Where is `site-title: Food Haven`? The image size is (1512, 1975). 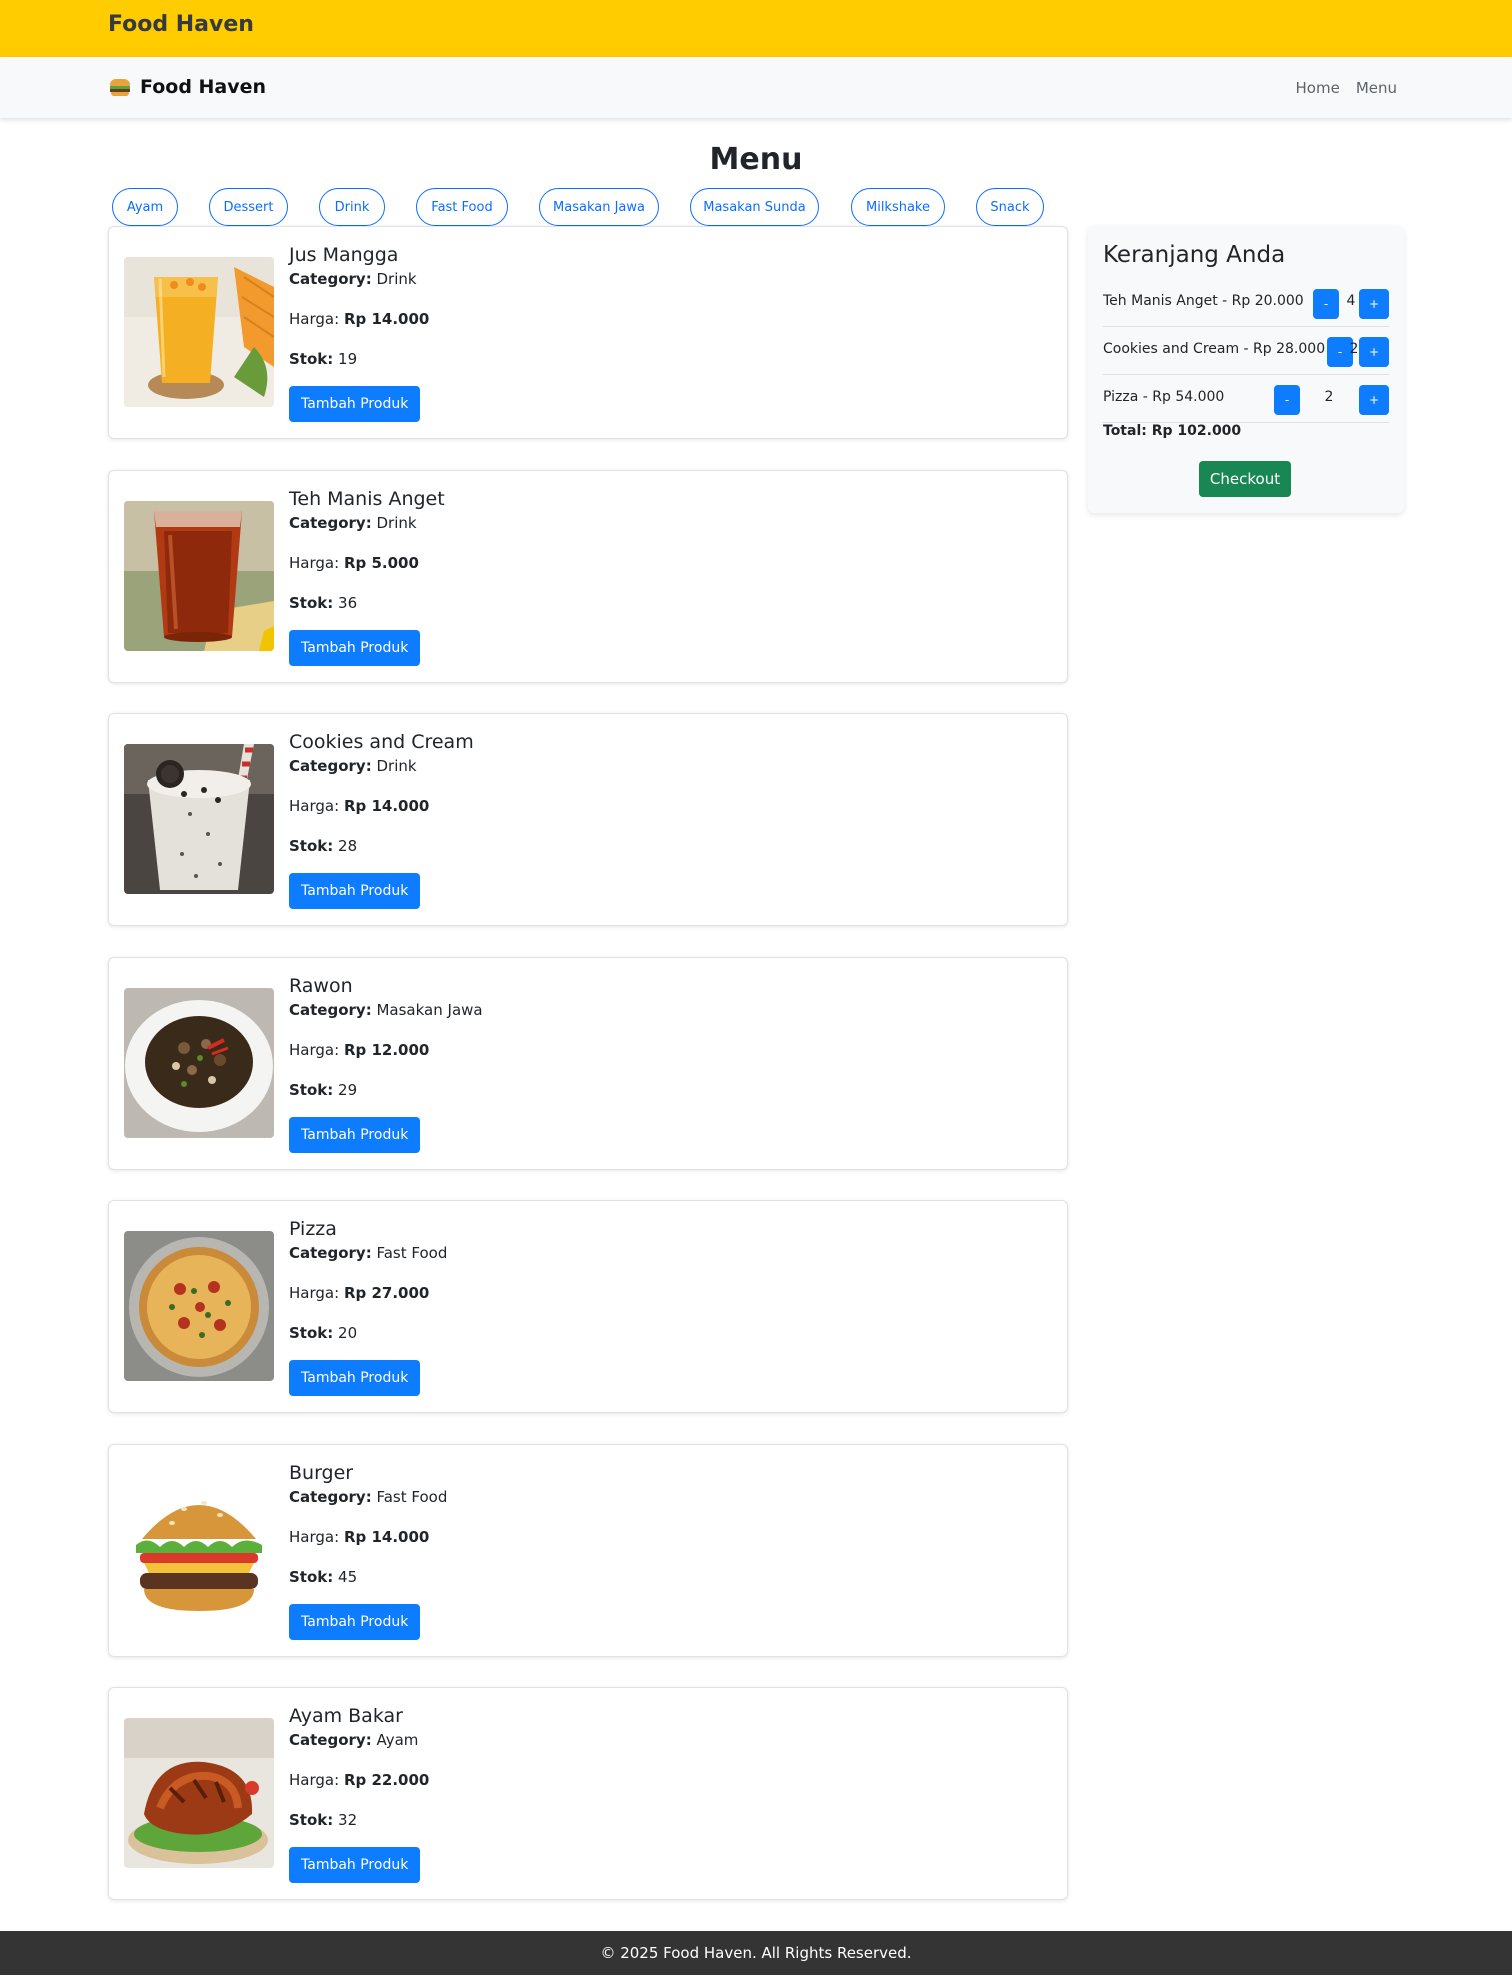 site-title: Food Haven is located at coordinates (181, 24).